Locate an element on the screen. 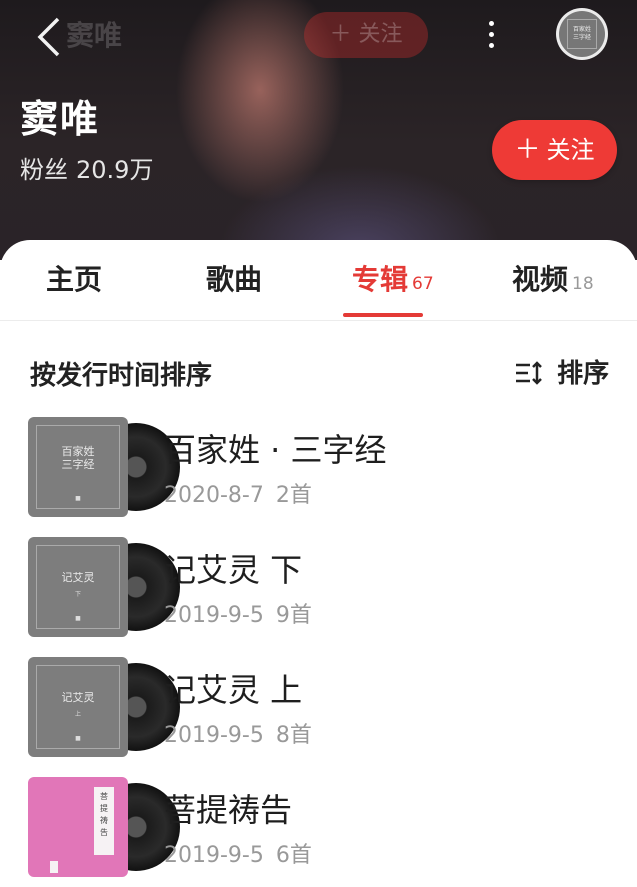 The height and width of the screenshot is (887, 637). cover-art: 菩提祷告 is located at coordinates (78, 827).